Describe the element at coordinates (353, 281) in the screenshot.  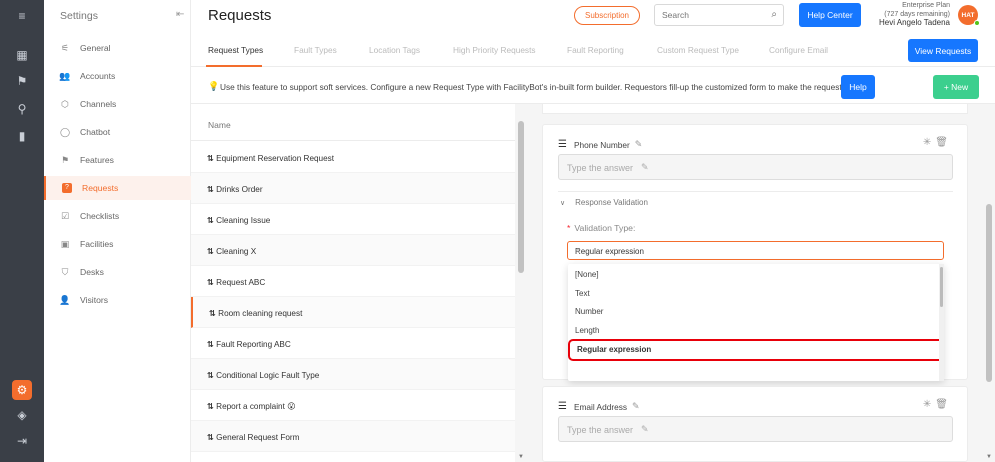
I see `list-item: ⇅ Request ABC` at that location.